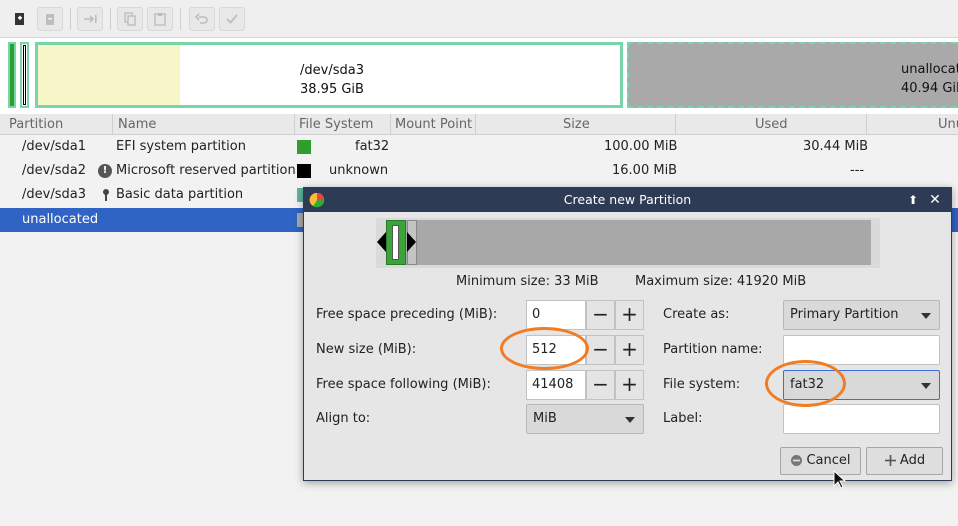 This screenshot has width=958, height=526. Describe the element at coordinates (403, 384) in the screenshot. I see `free-following-label: Free space following (MiB):` at that location.